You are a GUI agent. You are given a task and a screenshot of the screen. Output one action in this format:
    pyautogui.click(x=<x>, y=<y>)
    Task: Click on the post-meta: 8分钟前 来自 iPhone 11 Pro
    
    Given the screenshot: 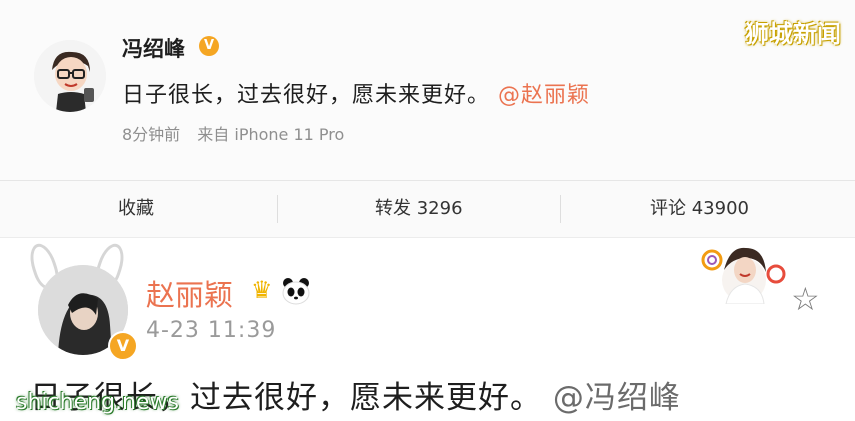 What is the action you would take?
    pyautogui.click(x=239, y=133)
    